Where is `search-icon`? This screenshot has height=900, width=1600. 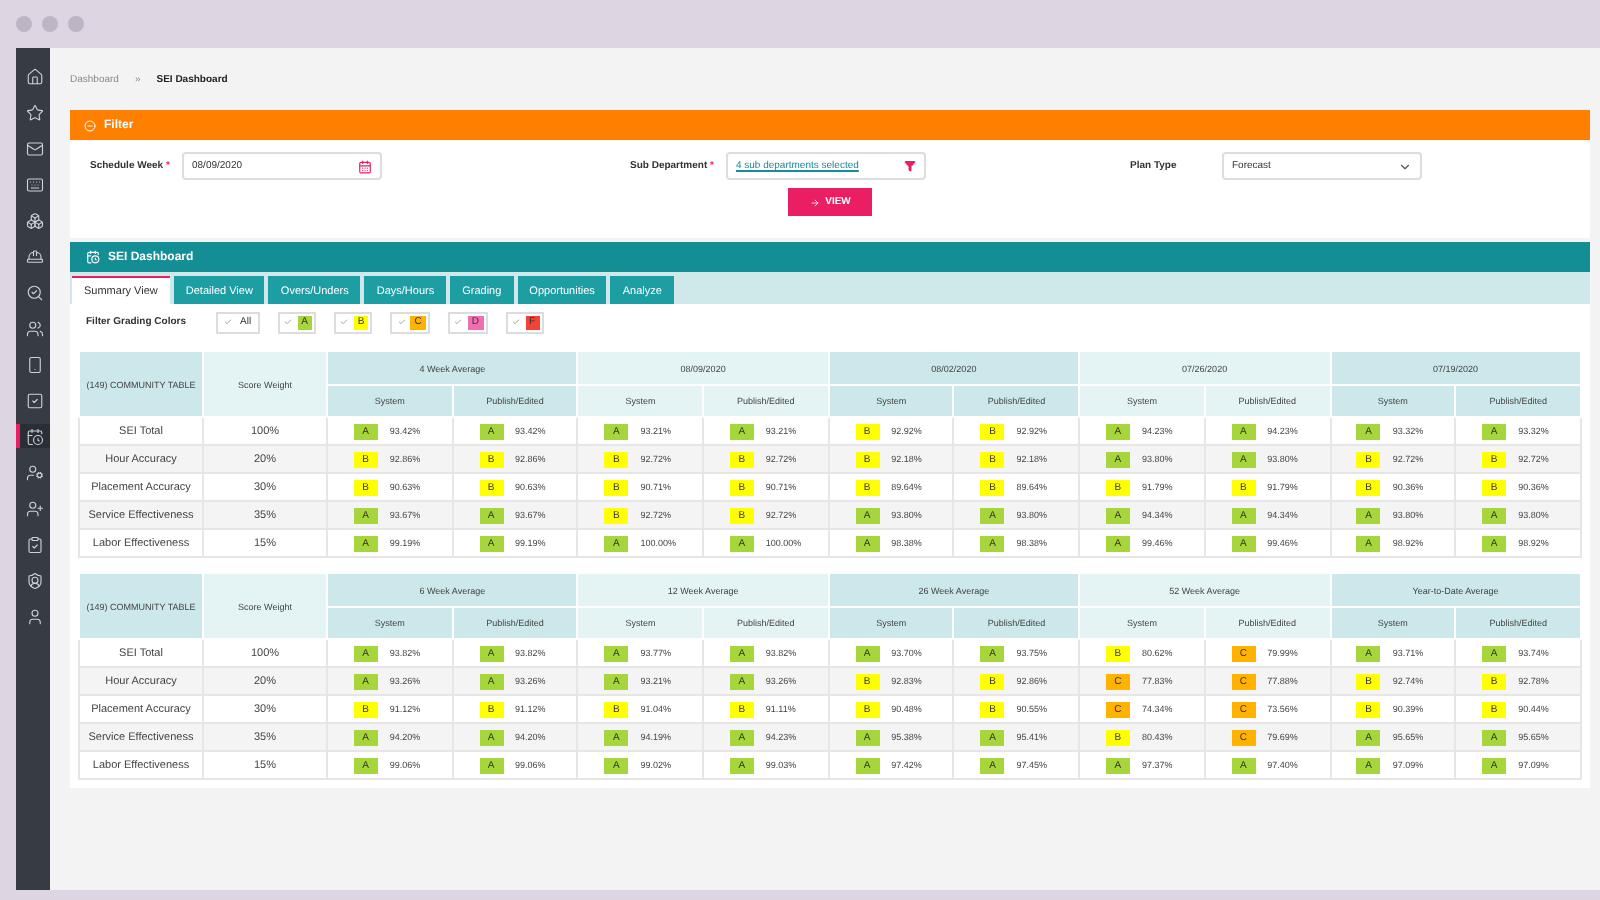 search-icon is located at coordinates (35, 292).